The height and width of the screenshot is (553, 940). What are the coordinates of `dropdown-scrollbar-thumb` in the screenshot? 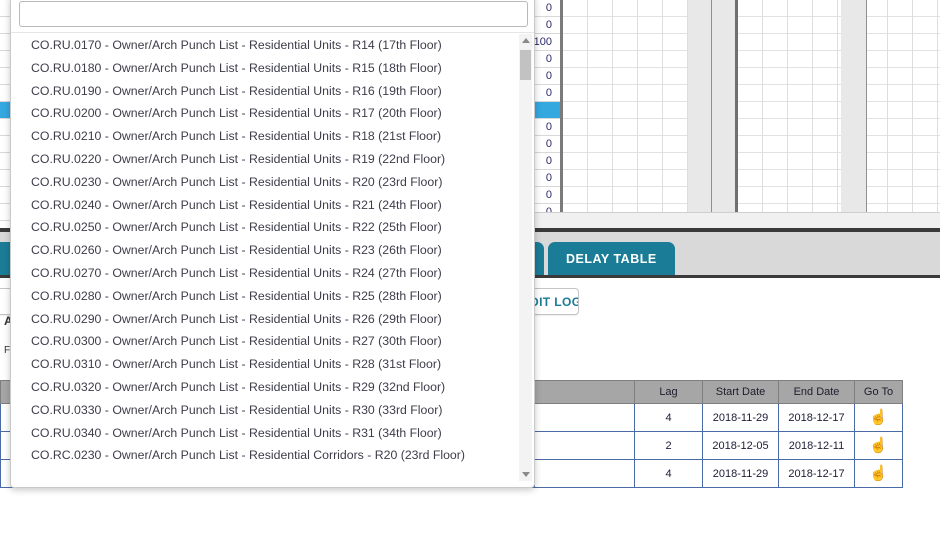 It's located at (525, 65).